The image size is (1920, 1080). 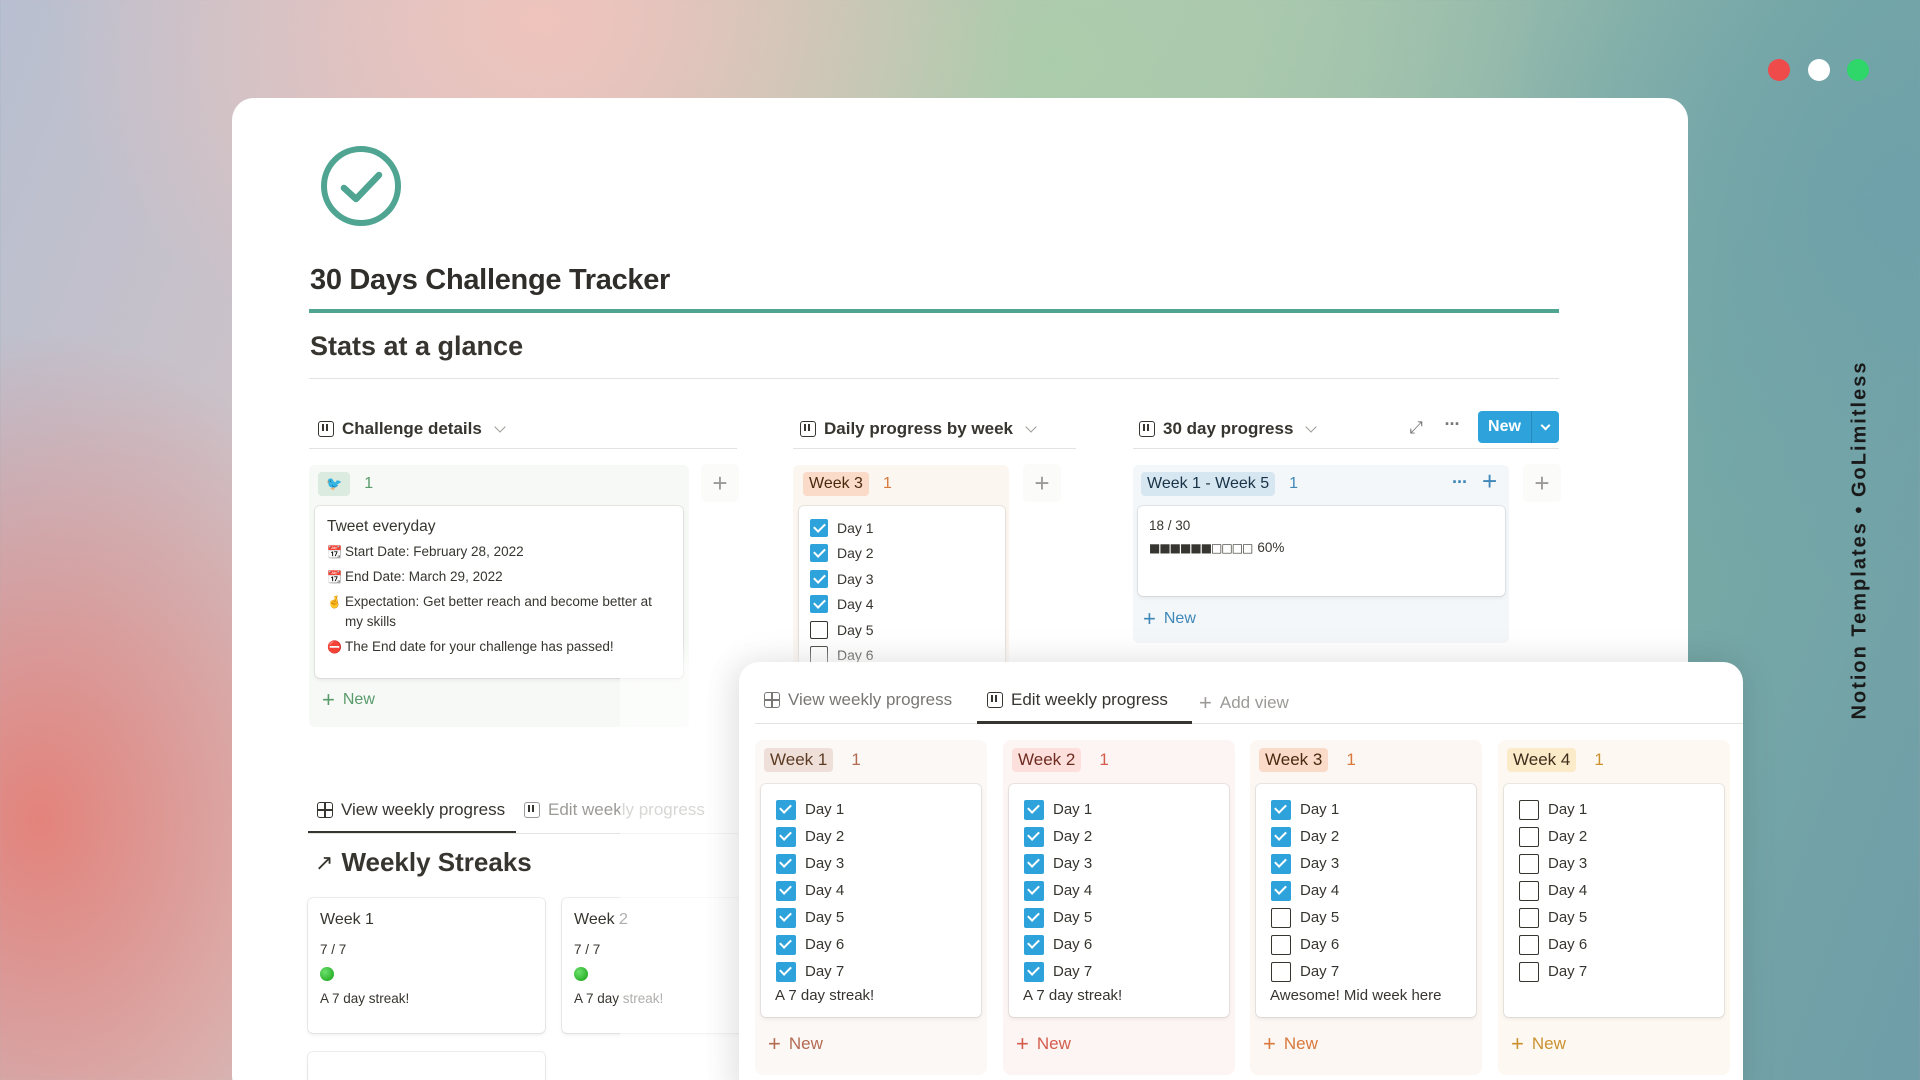 What do you see at coordinates (858, 700) in the screenshot?
I see `popup-tab-view-weekly-progress: View weekly progress` at bounding box center [858, 700].